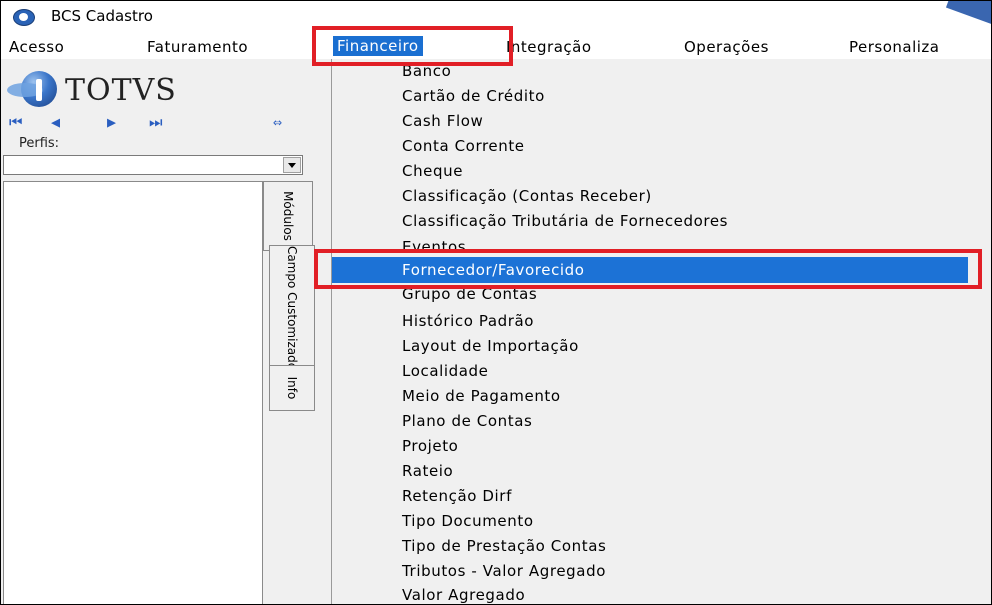  I want to click on window-title: BCS Cadastro, so click(102, 16).